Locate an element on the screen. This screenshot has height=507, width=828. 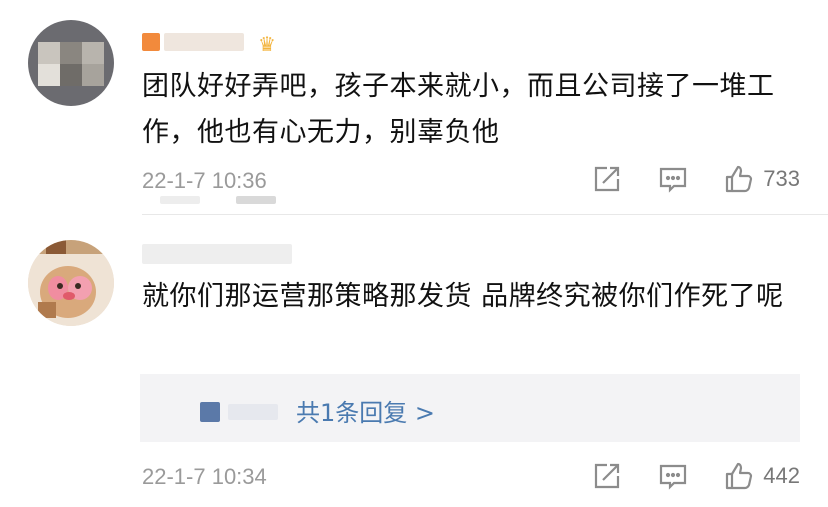
comment-actions: 733 is located at coordinates (678, 179).